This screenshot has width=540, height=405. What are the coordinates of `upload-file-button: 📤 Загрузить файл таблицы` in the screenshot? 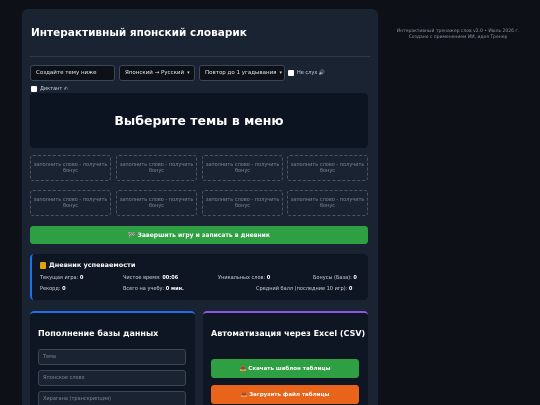 It's located at (285, 394).